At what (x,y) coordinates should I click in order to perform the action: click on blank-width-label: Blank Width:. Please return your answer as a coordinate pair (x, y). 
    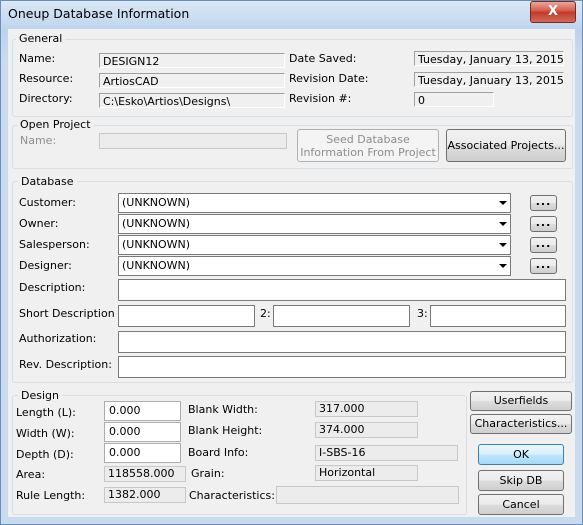
    Looking at the image, I should click on (223, 409).